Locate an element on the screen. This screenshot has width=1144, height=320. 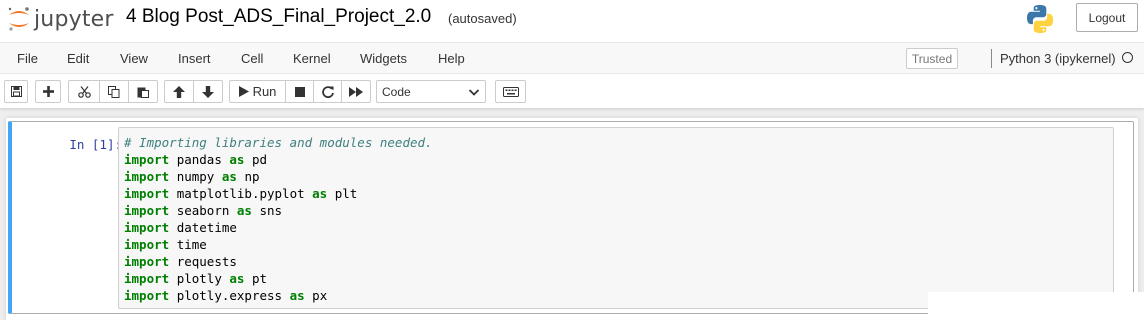
jupyter-logo: jupyter is located at coordinates (60, 19).